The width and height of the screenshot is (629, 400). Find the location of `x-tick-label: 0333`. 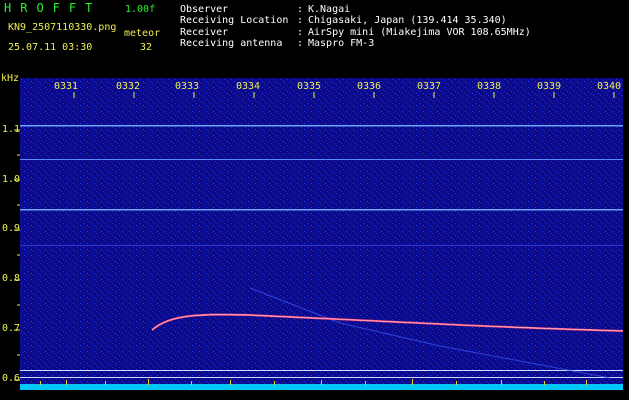

x-tick-label: 0333 is located at coordinates (187, 86).